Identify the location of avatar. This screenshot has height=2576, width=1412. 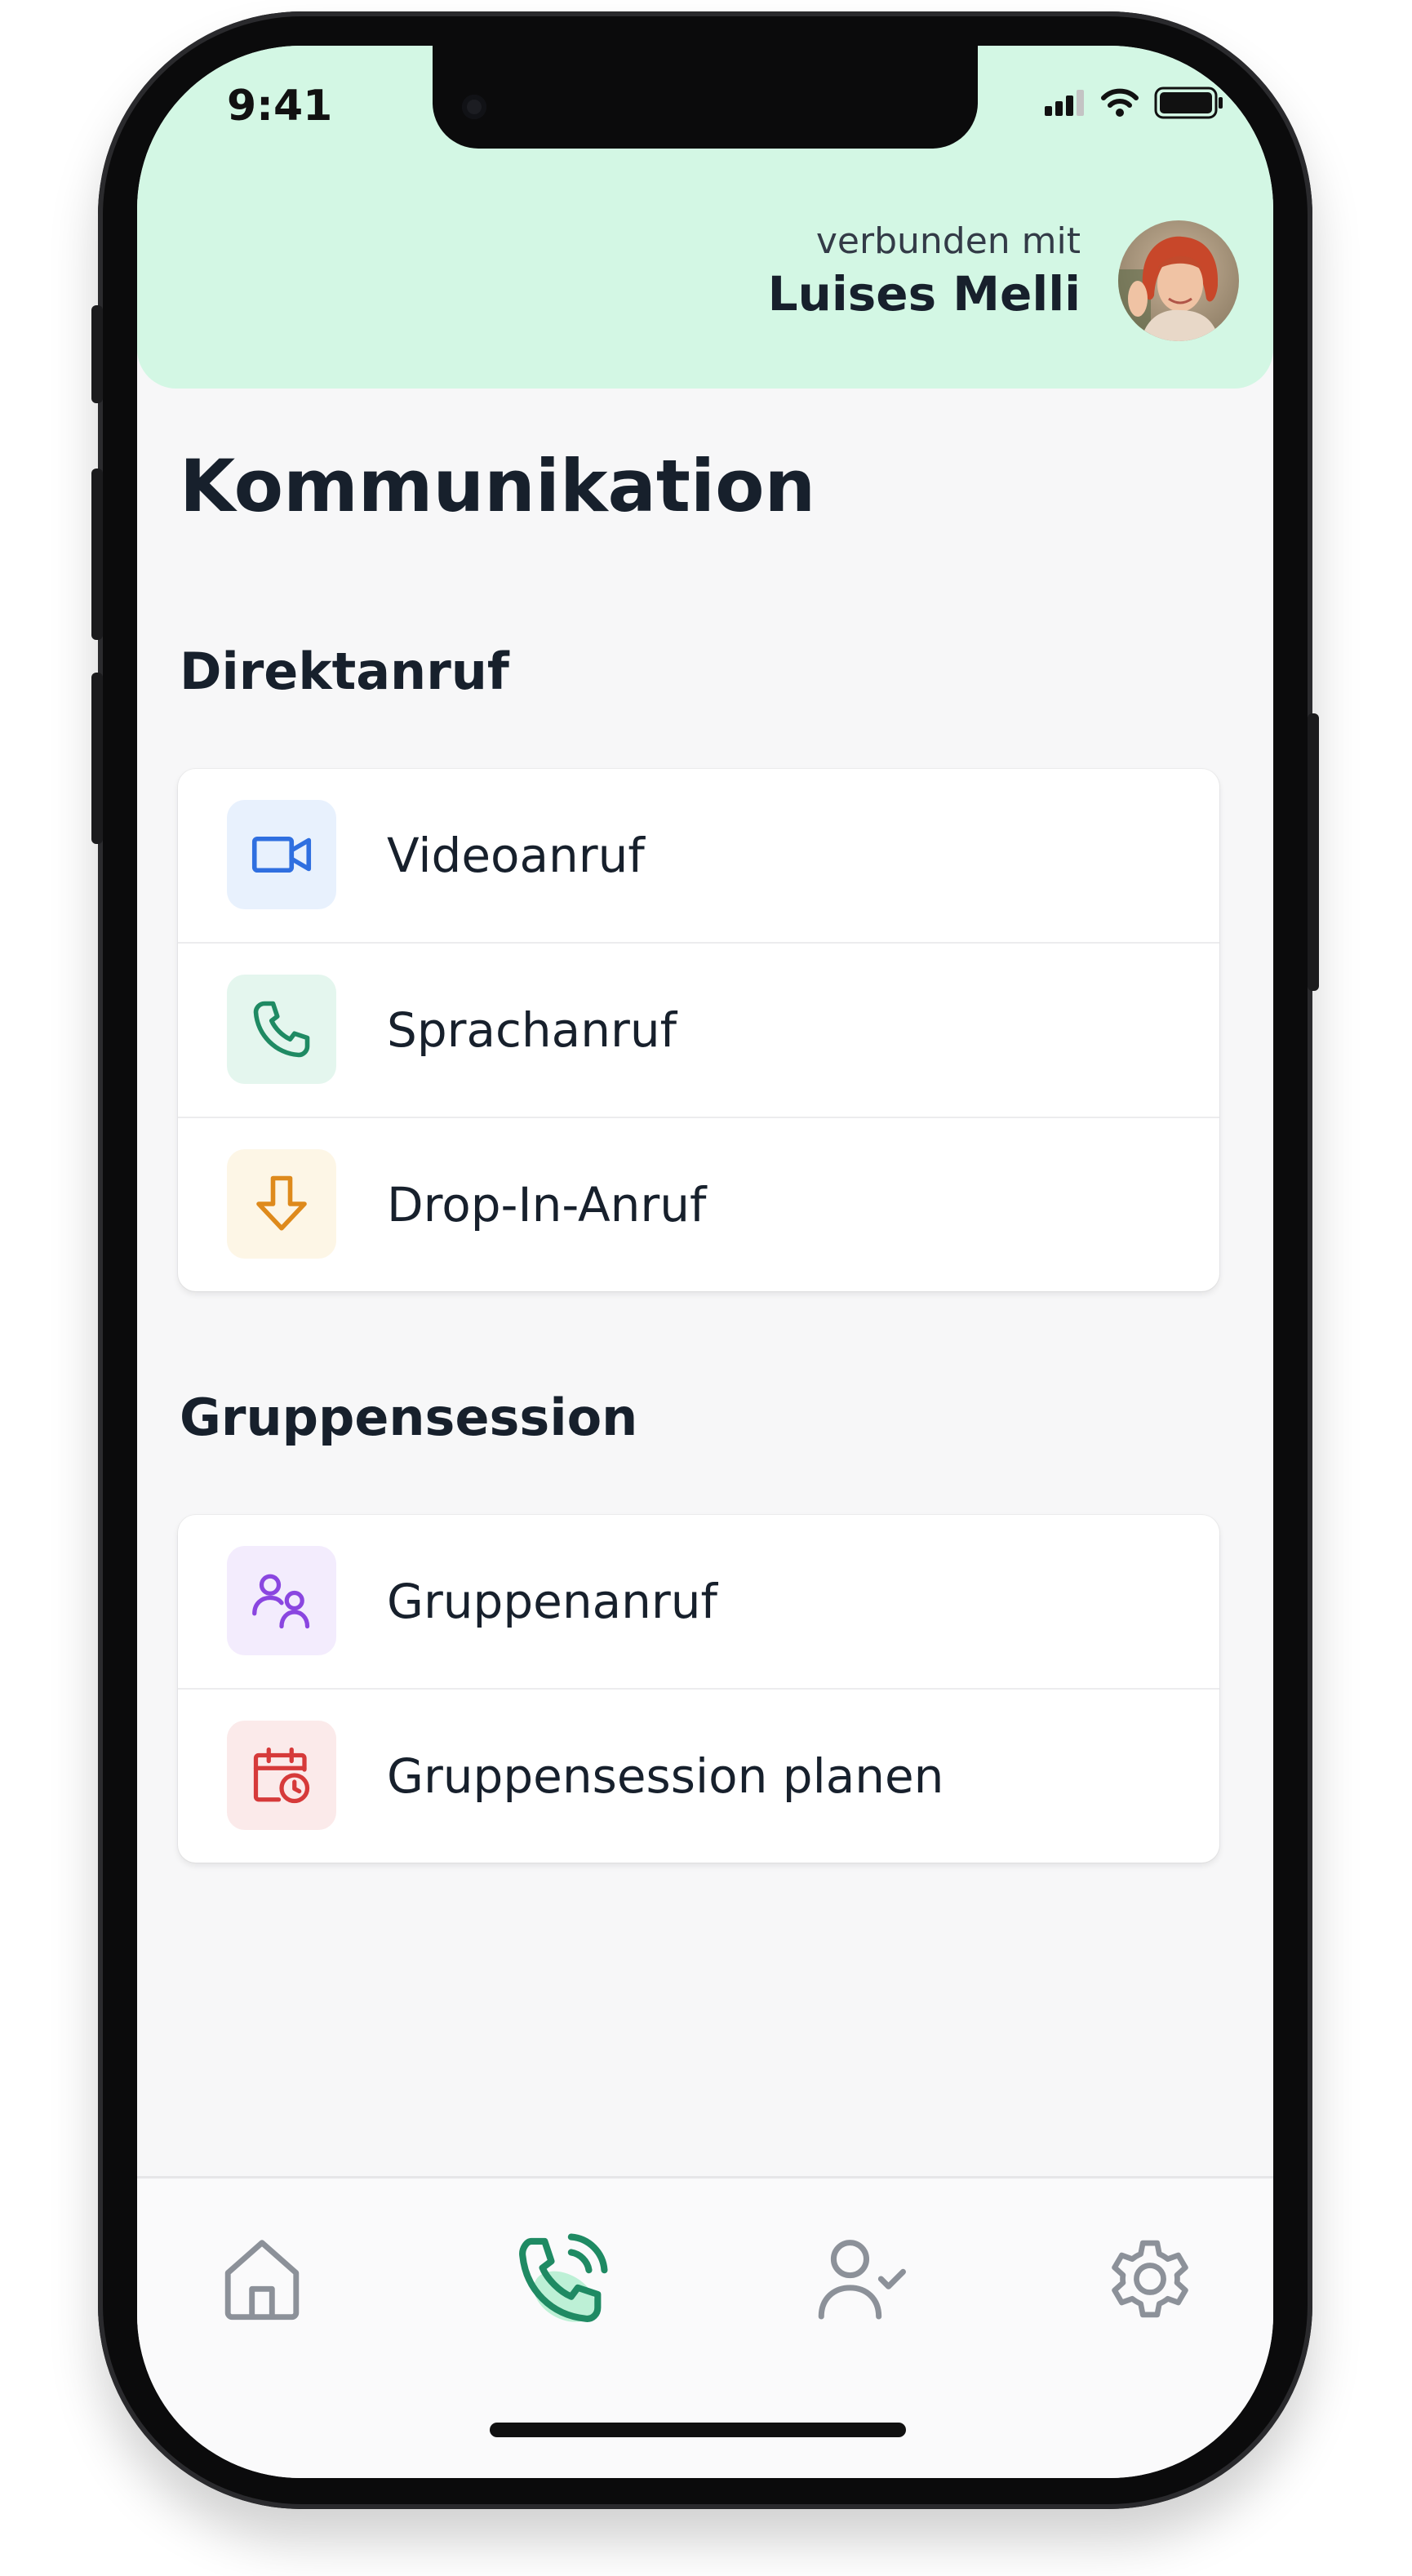
(1178, 280).